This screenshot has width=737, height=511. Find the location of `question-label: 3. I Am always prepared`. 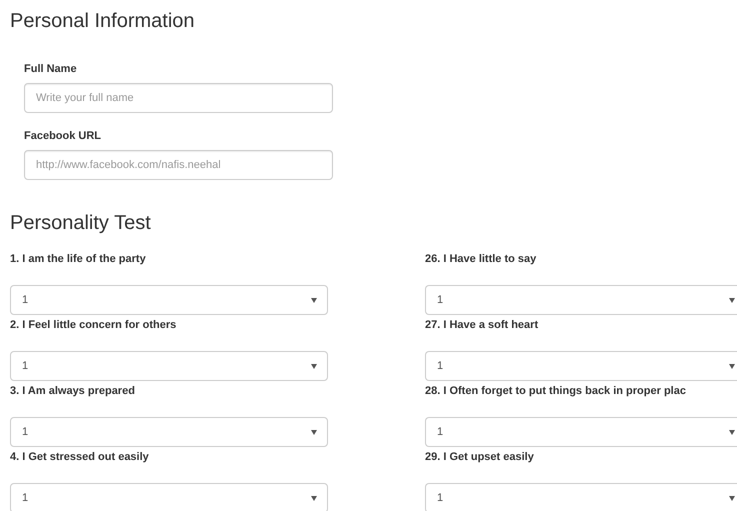

question-label: 3. I Am always prepared is located at coordinates (72, 391).